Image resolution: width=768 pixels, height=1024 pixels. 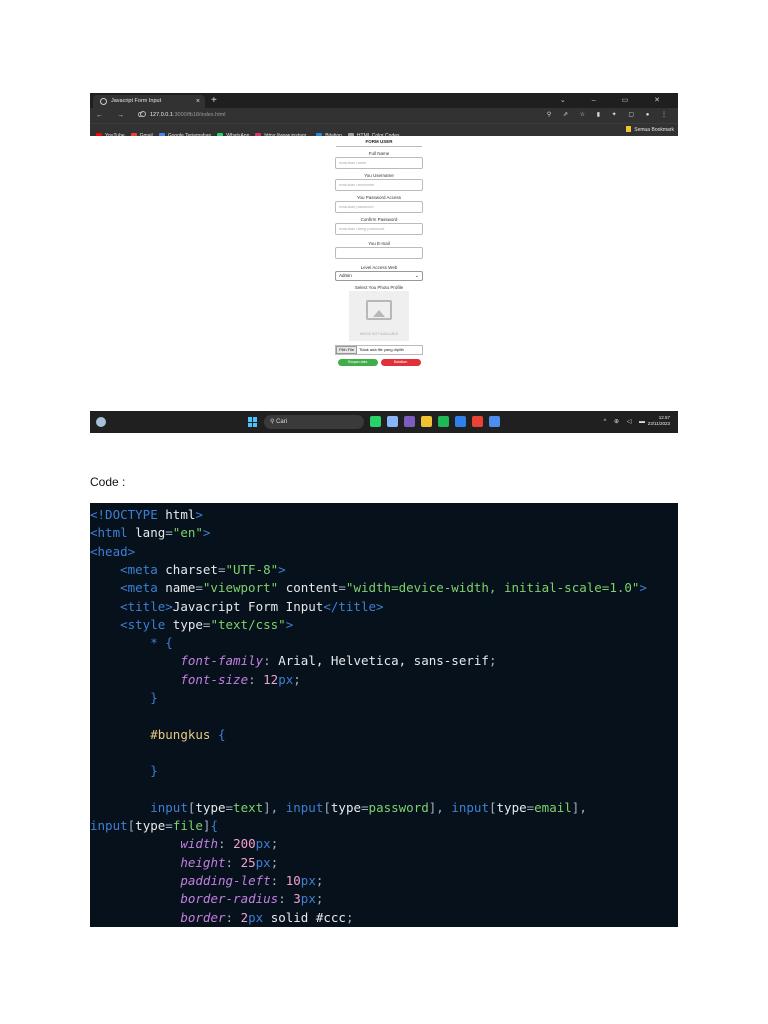 I want to click on code-token: font-family, so click(x=222, y=661).